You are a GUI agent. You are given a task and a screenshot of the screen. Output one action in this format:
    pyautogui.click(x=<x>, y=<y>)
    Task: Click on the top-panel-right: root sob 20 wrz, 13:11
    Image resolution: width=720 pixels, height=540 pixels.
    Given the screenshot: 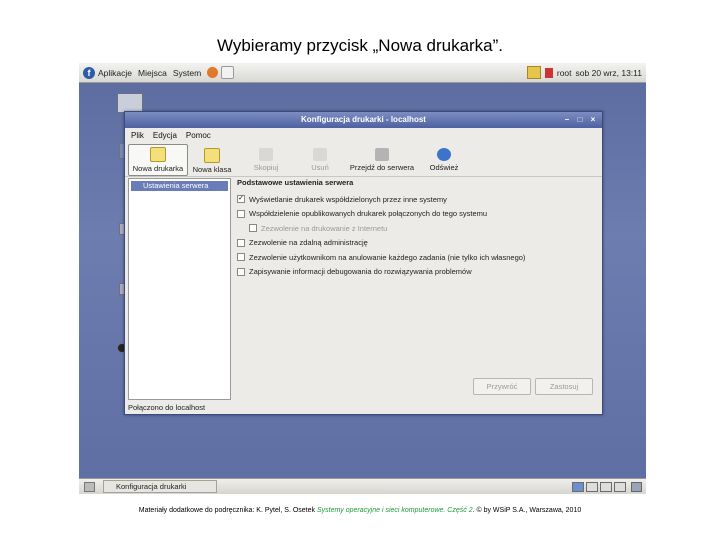 What is the action you would take?
    pyautogui.click(x=582, y=72)
    